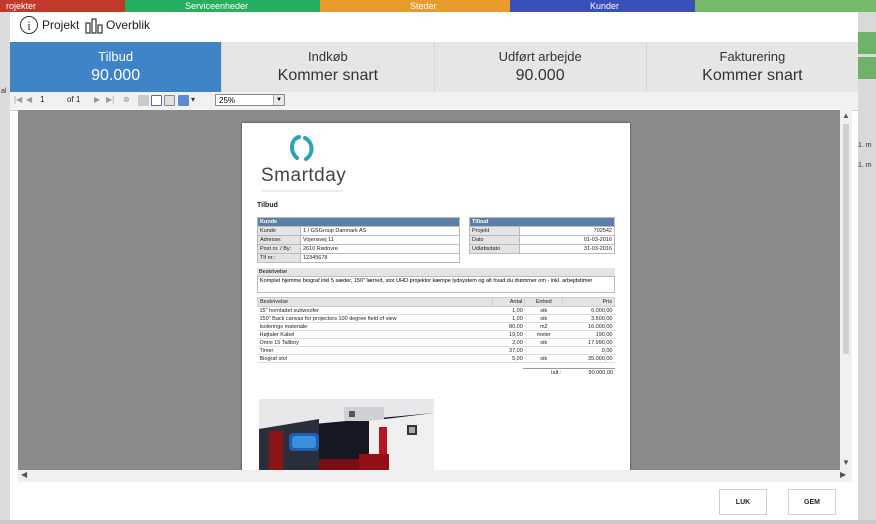 This screenshot has height=524, width=876. I want to click on total-label: Ialt.:, so click(556, 373).